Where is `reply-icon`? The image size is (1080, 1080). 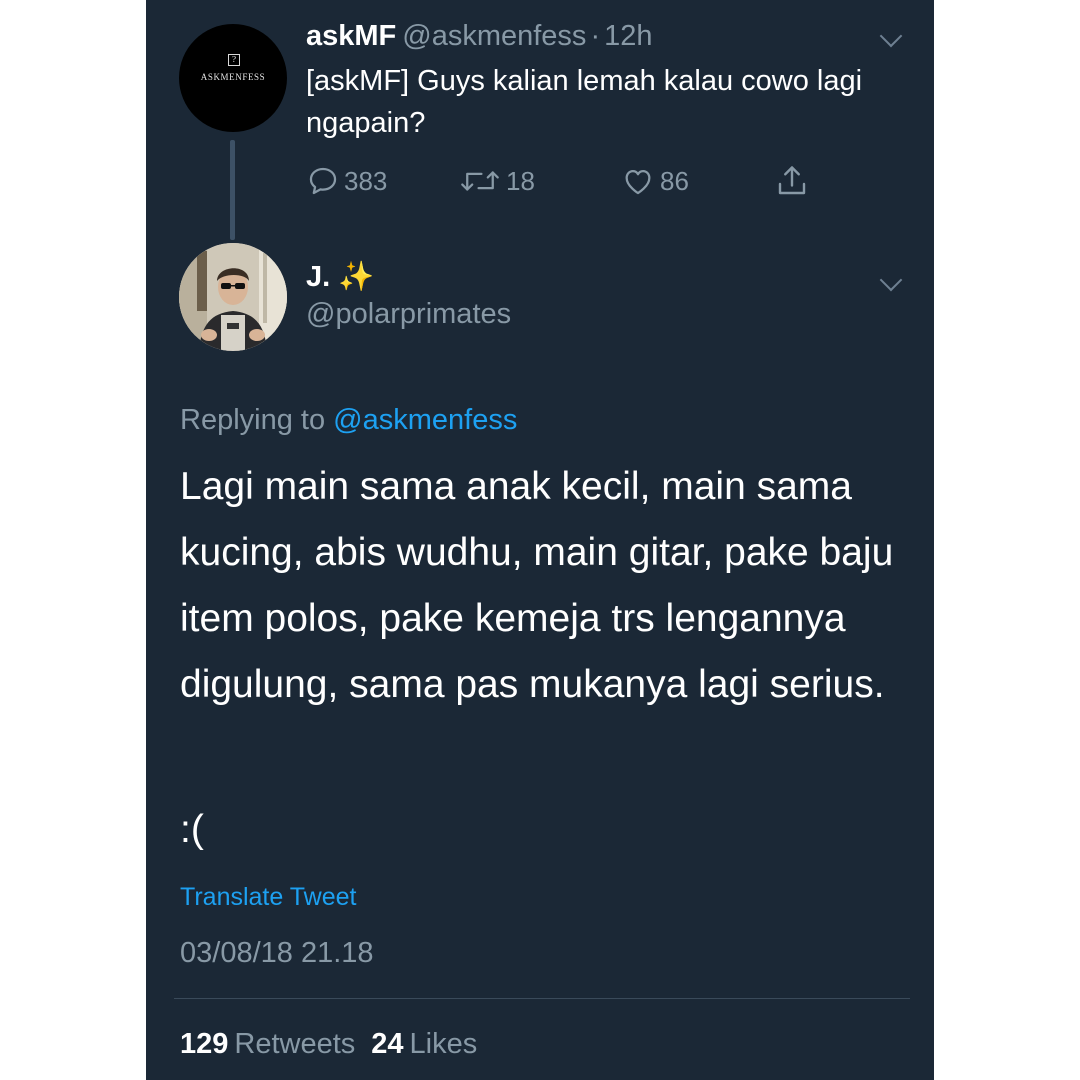
reply-icon is located at coordinates (323, 181).